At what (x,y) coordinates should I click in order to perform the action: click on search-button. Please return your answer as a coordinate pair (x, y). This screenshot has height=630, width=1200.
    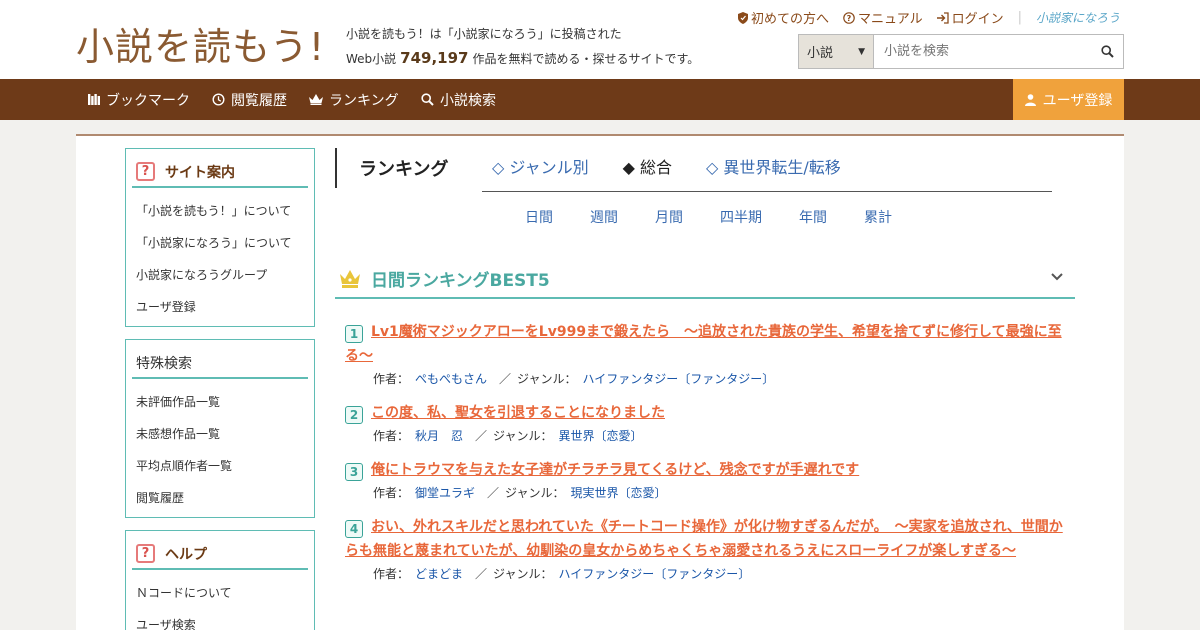
    Looking at the image, I should click on (1107, 51).